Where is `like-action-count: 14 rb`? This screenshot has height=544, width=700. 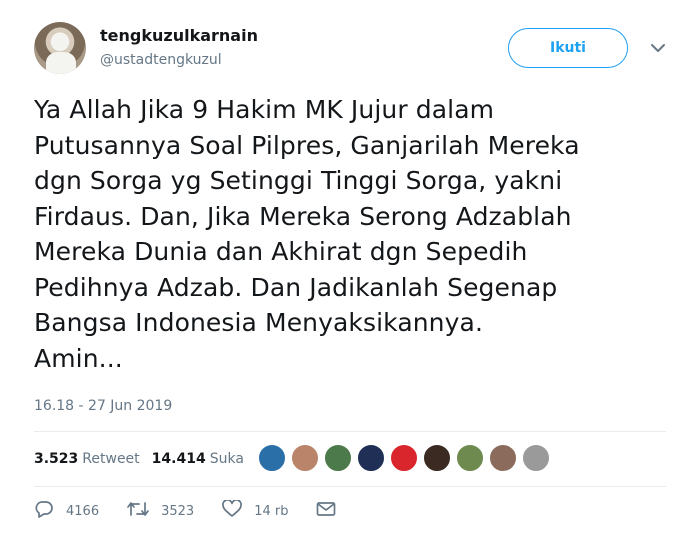 like-action-count: 14 rb is located at coordinates (271, 511).